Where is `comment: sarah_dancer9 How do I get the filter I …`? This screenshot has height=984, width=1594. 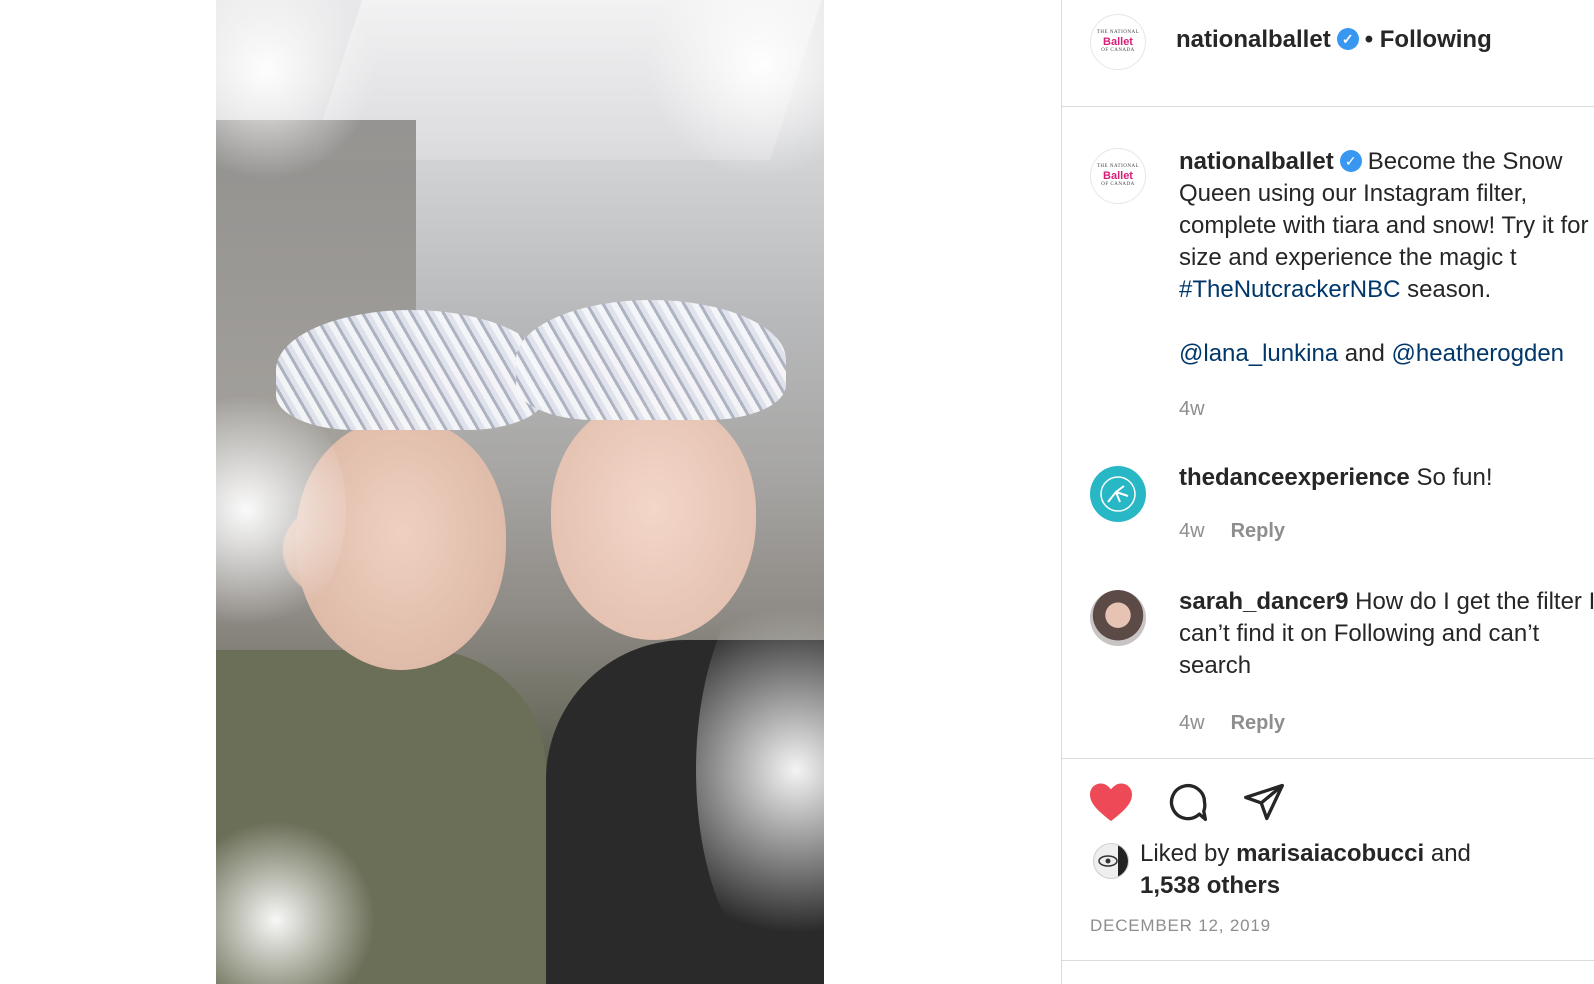
comment: sarah_dancer9 How do I get the filter I … is located at coordinates (1386, 634).